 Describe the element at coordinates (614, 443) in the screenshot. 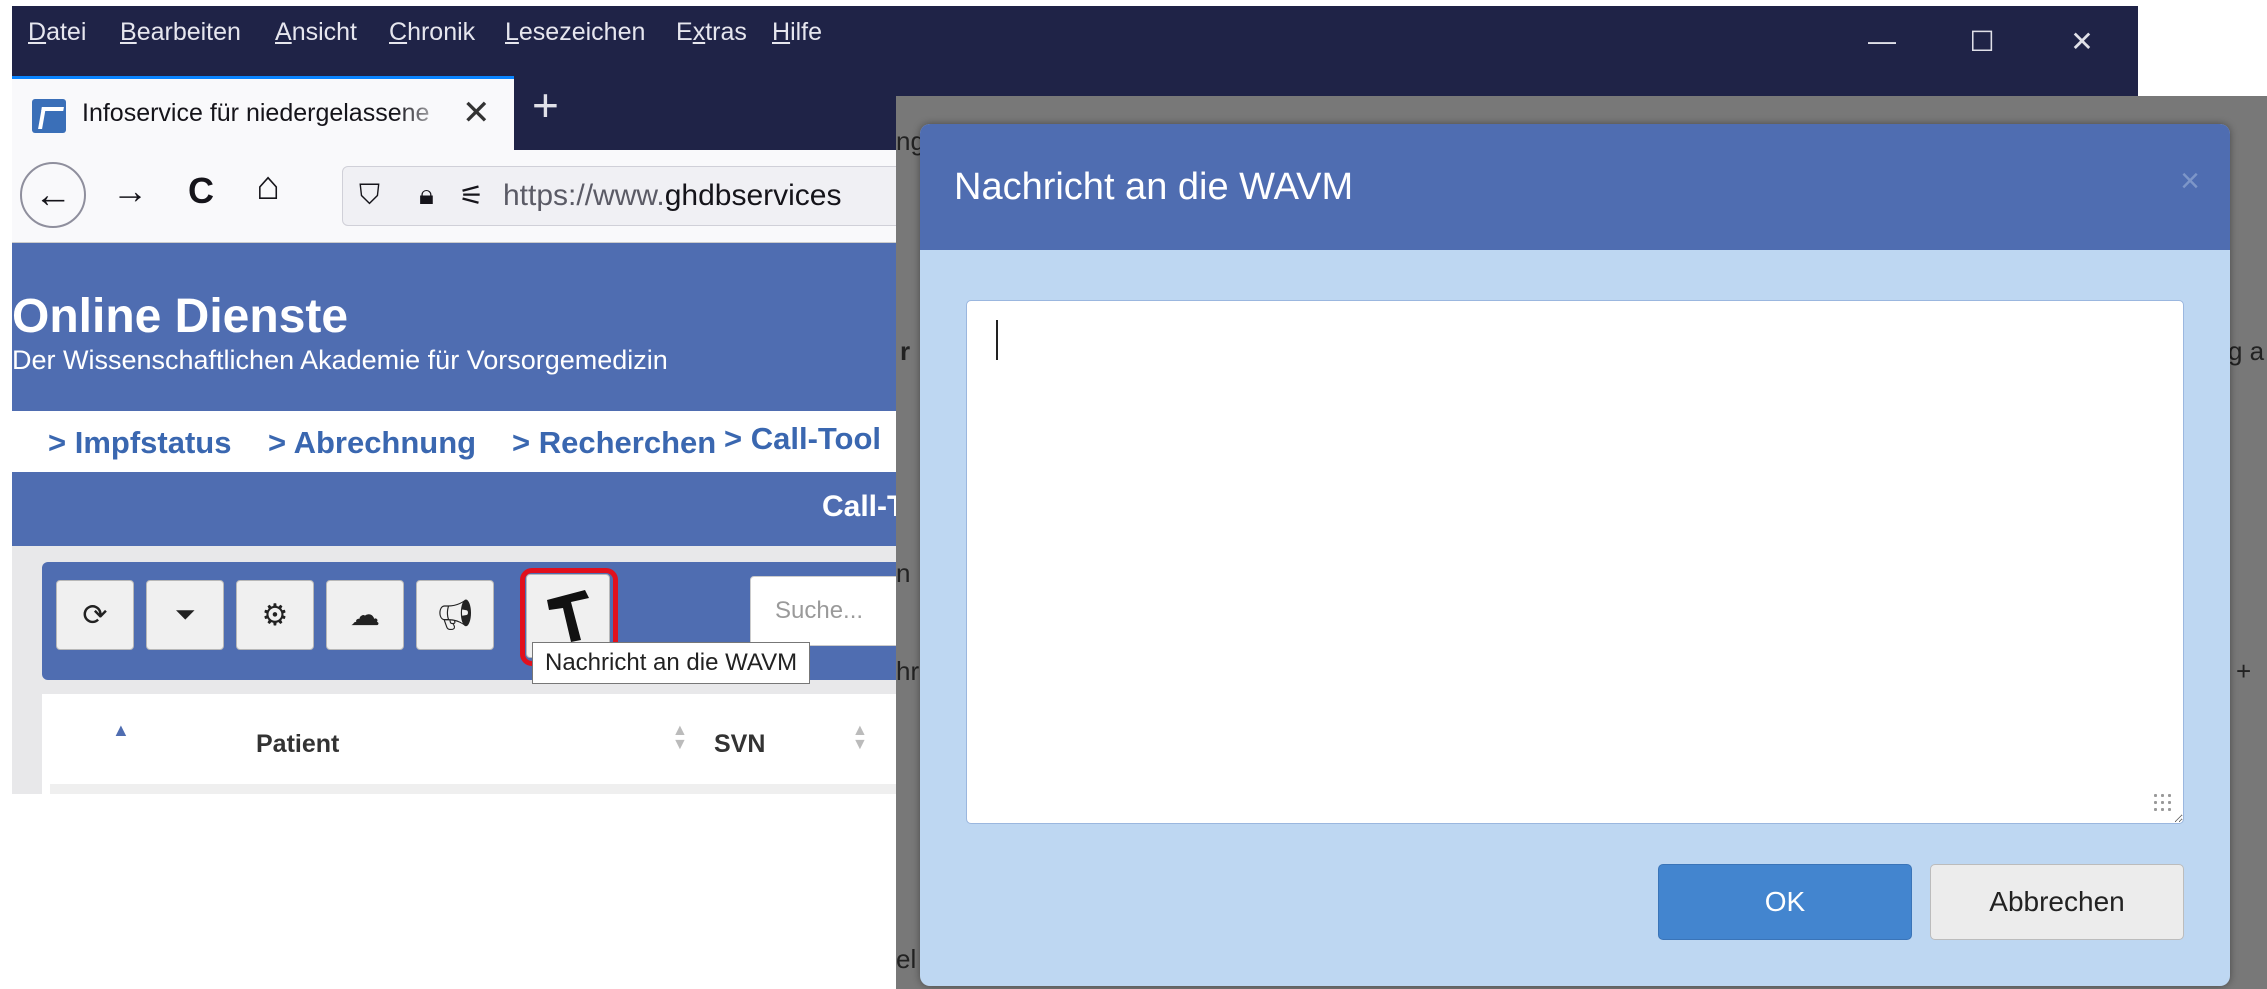

I see `nav-recherchen: > Recherchen` at that location.